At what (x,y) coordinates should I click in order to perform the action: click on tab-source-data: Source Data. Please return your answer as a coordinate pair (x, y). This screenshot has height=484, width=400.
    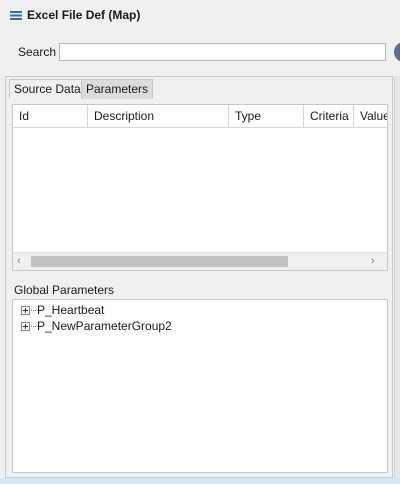
    Looking at the image, I should click on (47, 89).